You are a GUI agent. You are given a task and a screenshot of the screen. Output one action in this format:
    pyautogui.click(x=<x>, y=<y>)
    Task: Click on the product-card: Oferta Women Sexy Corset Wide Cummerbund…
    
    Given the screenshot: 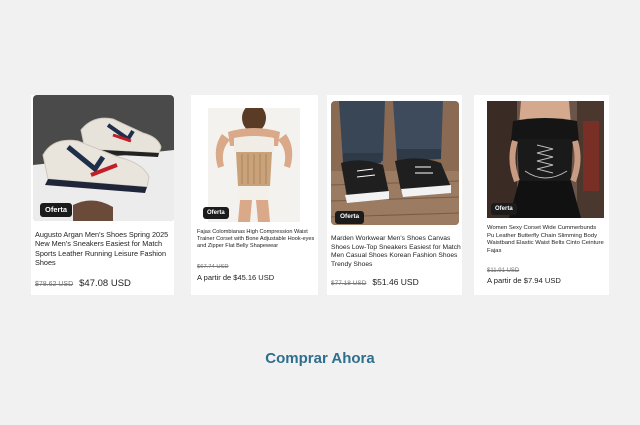 What is the action you would take?
    pyautogui.click(x=541, y=195)
    